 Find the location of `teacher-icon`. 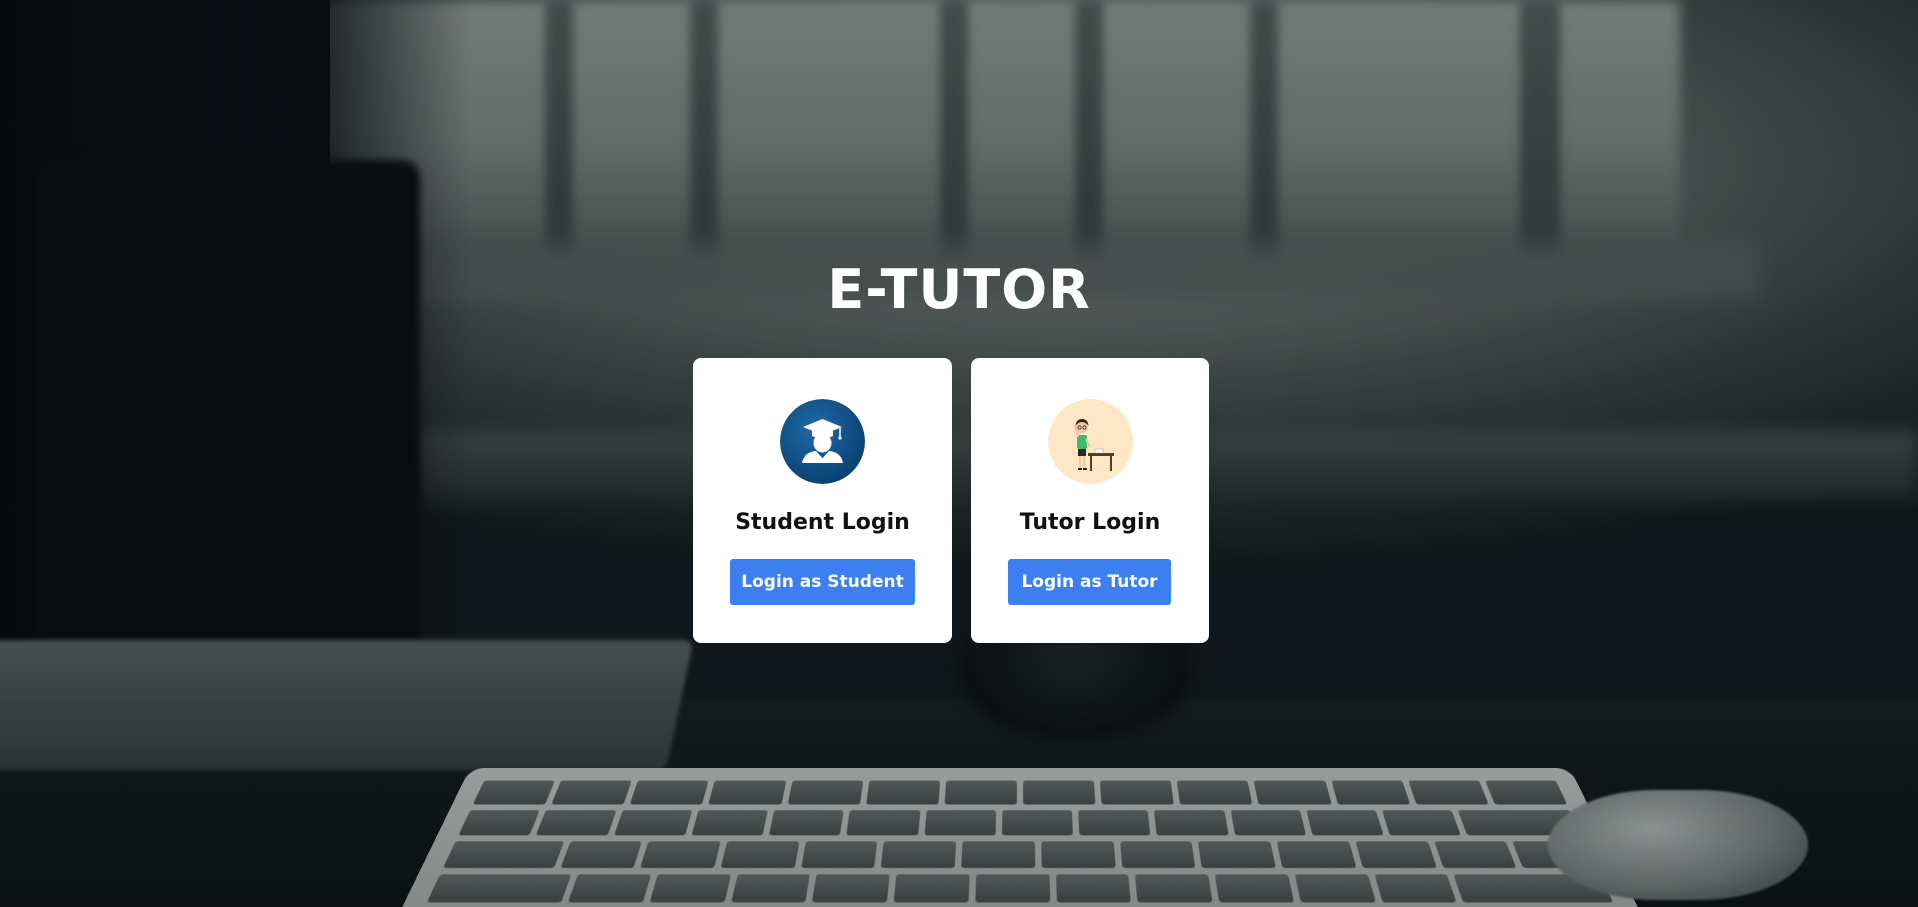

teacher-icon is located at coordinates (1090, 441).